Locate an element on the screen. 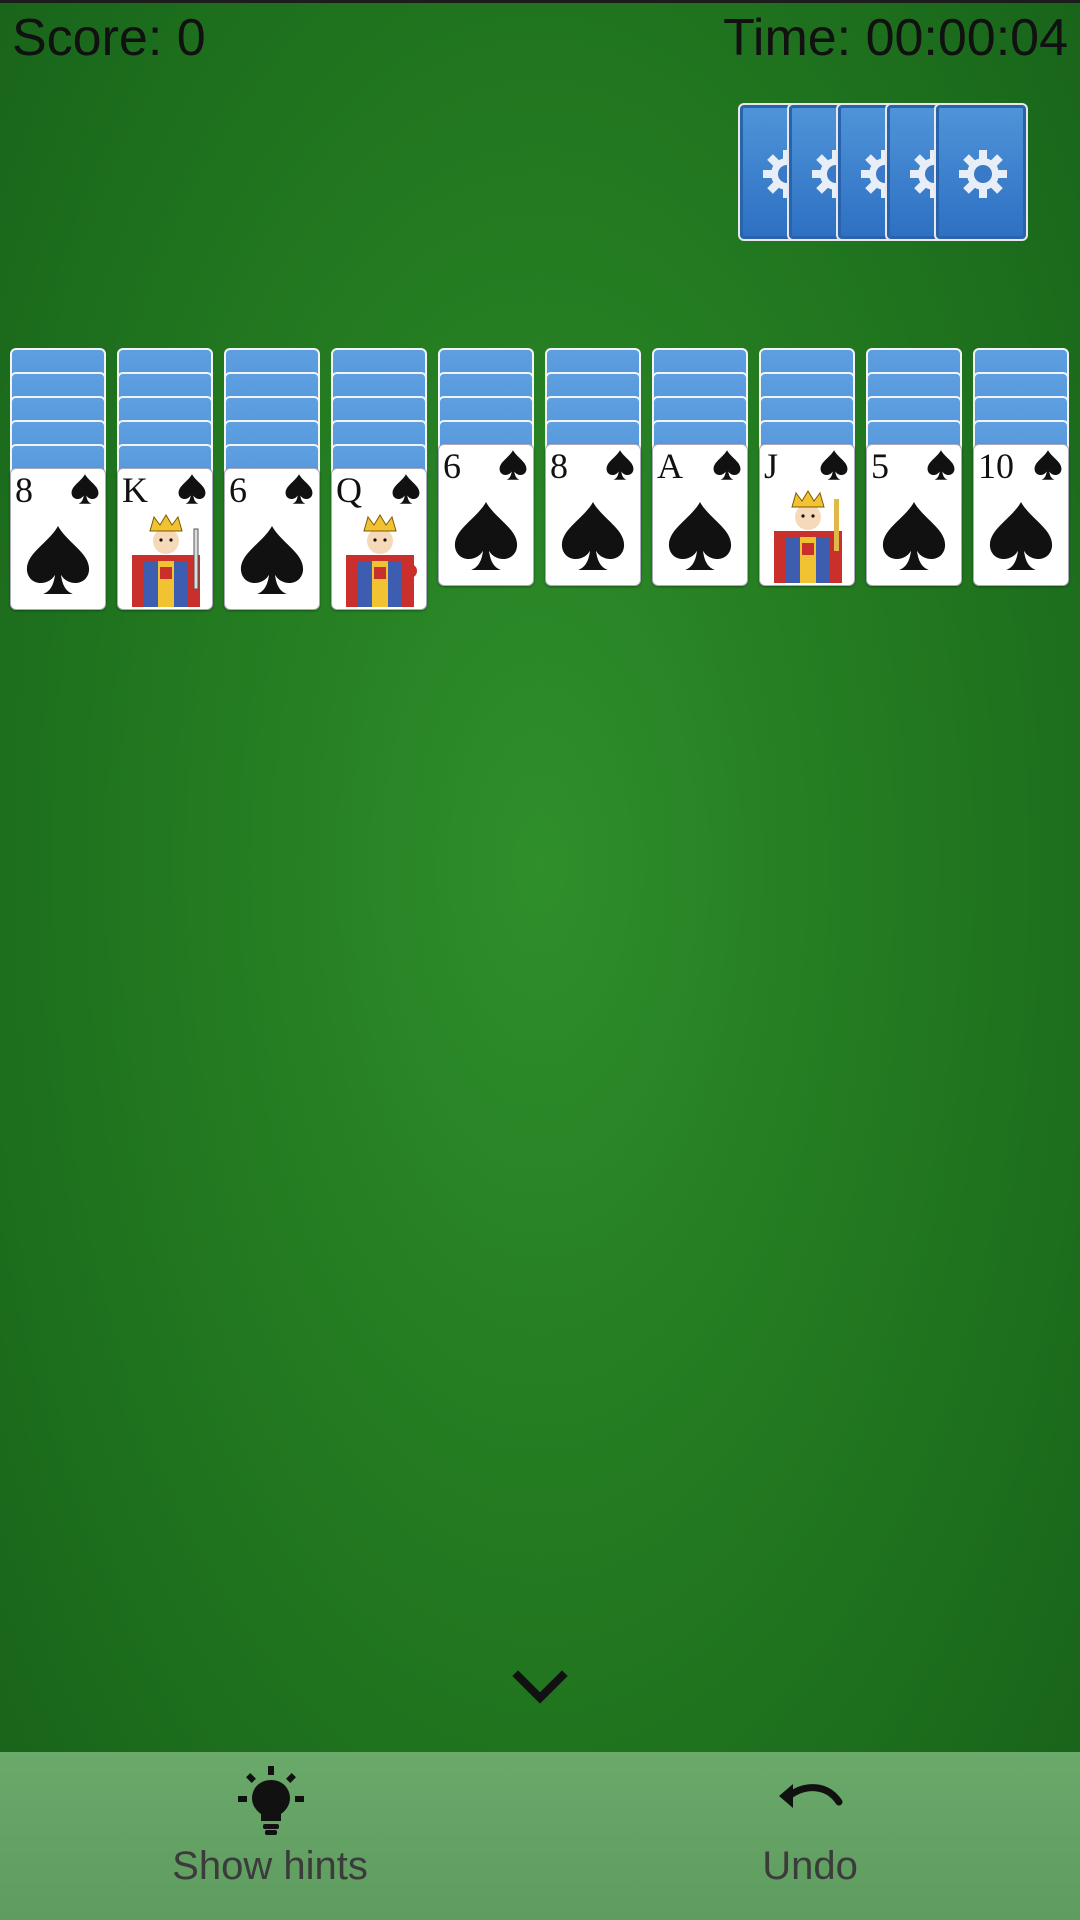  timer-display: Time: 00:00:04 is located at coordinates (895, 38).